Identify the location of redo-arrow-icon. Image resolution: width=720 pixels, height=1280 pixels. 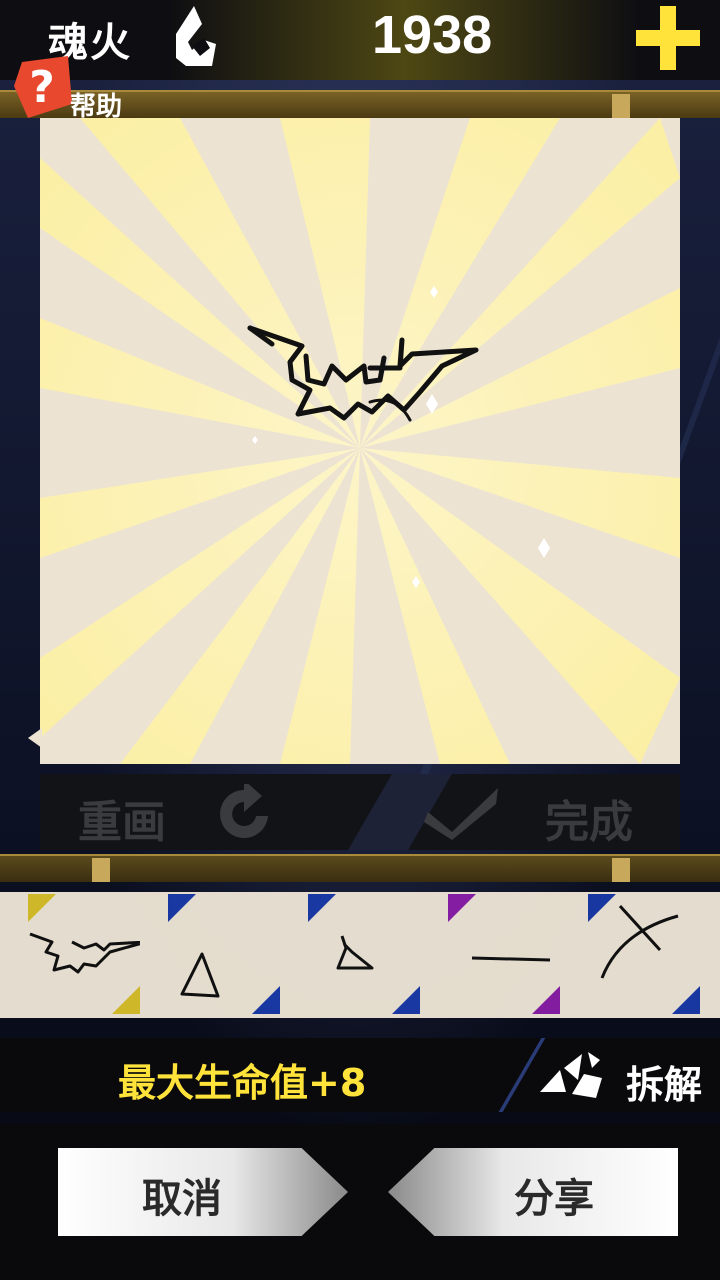
(243, 813).